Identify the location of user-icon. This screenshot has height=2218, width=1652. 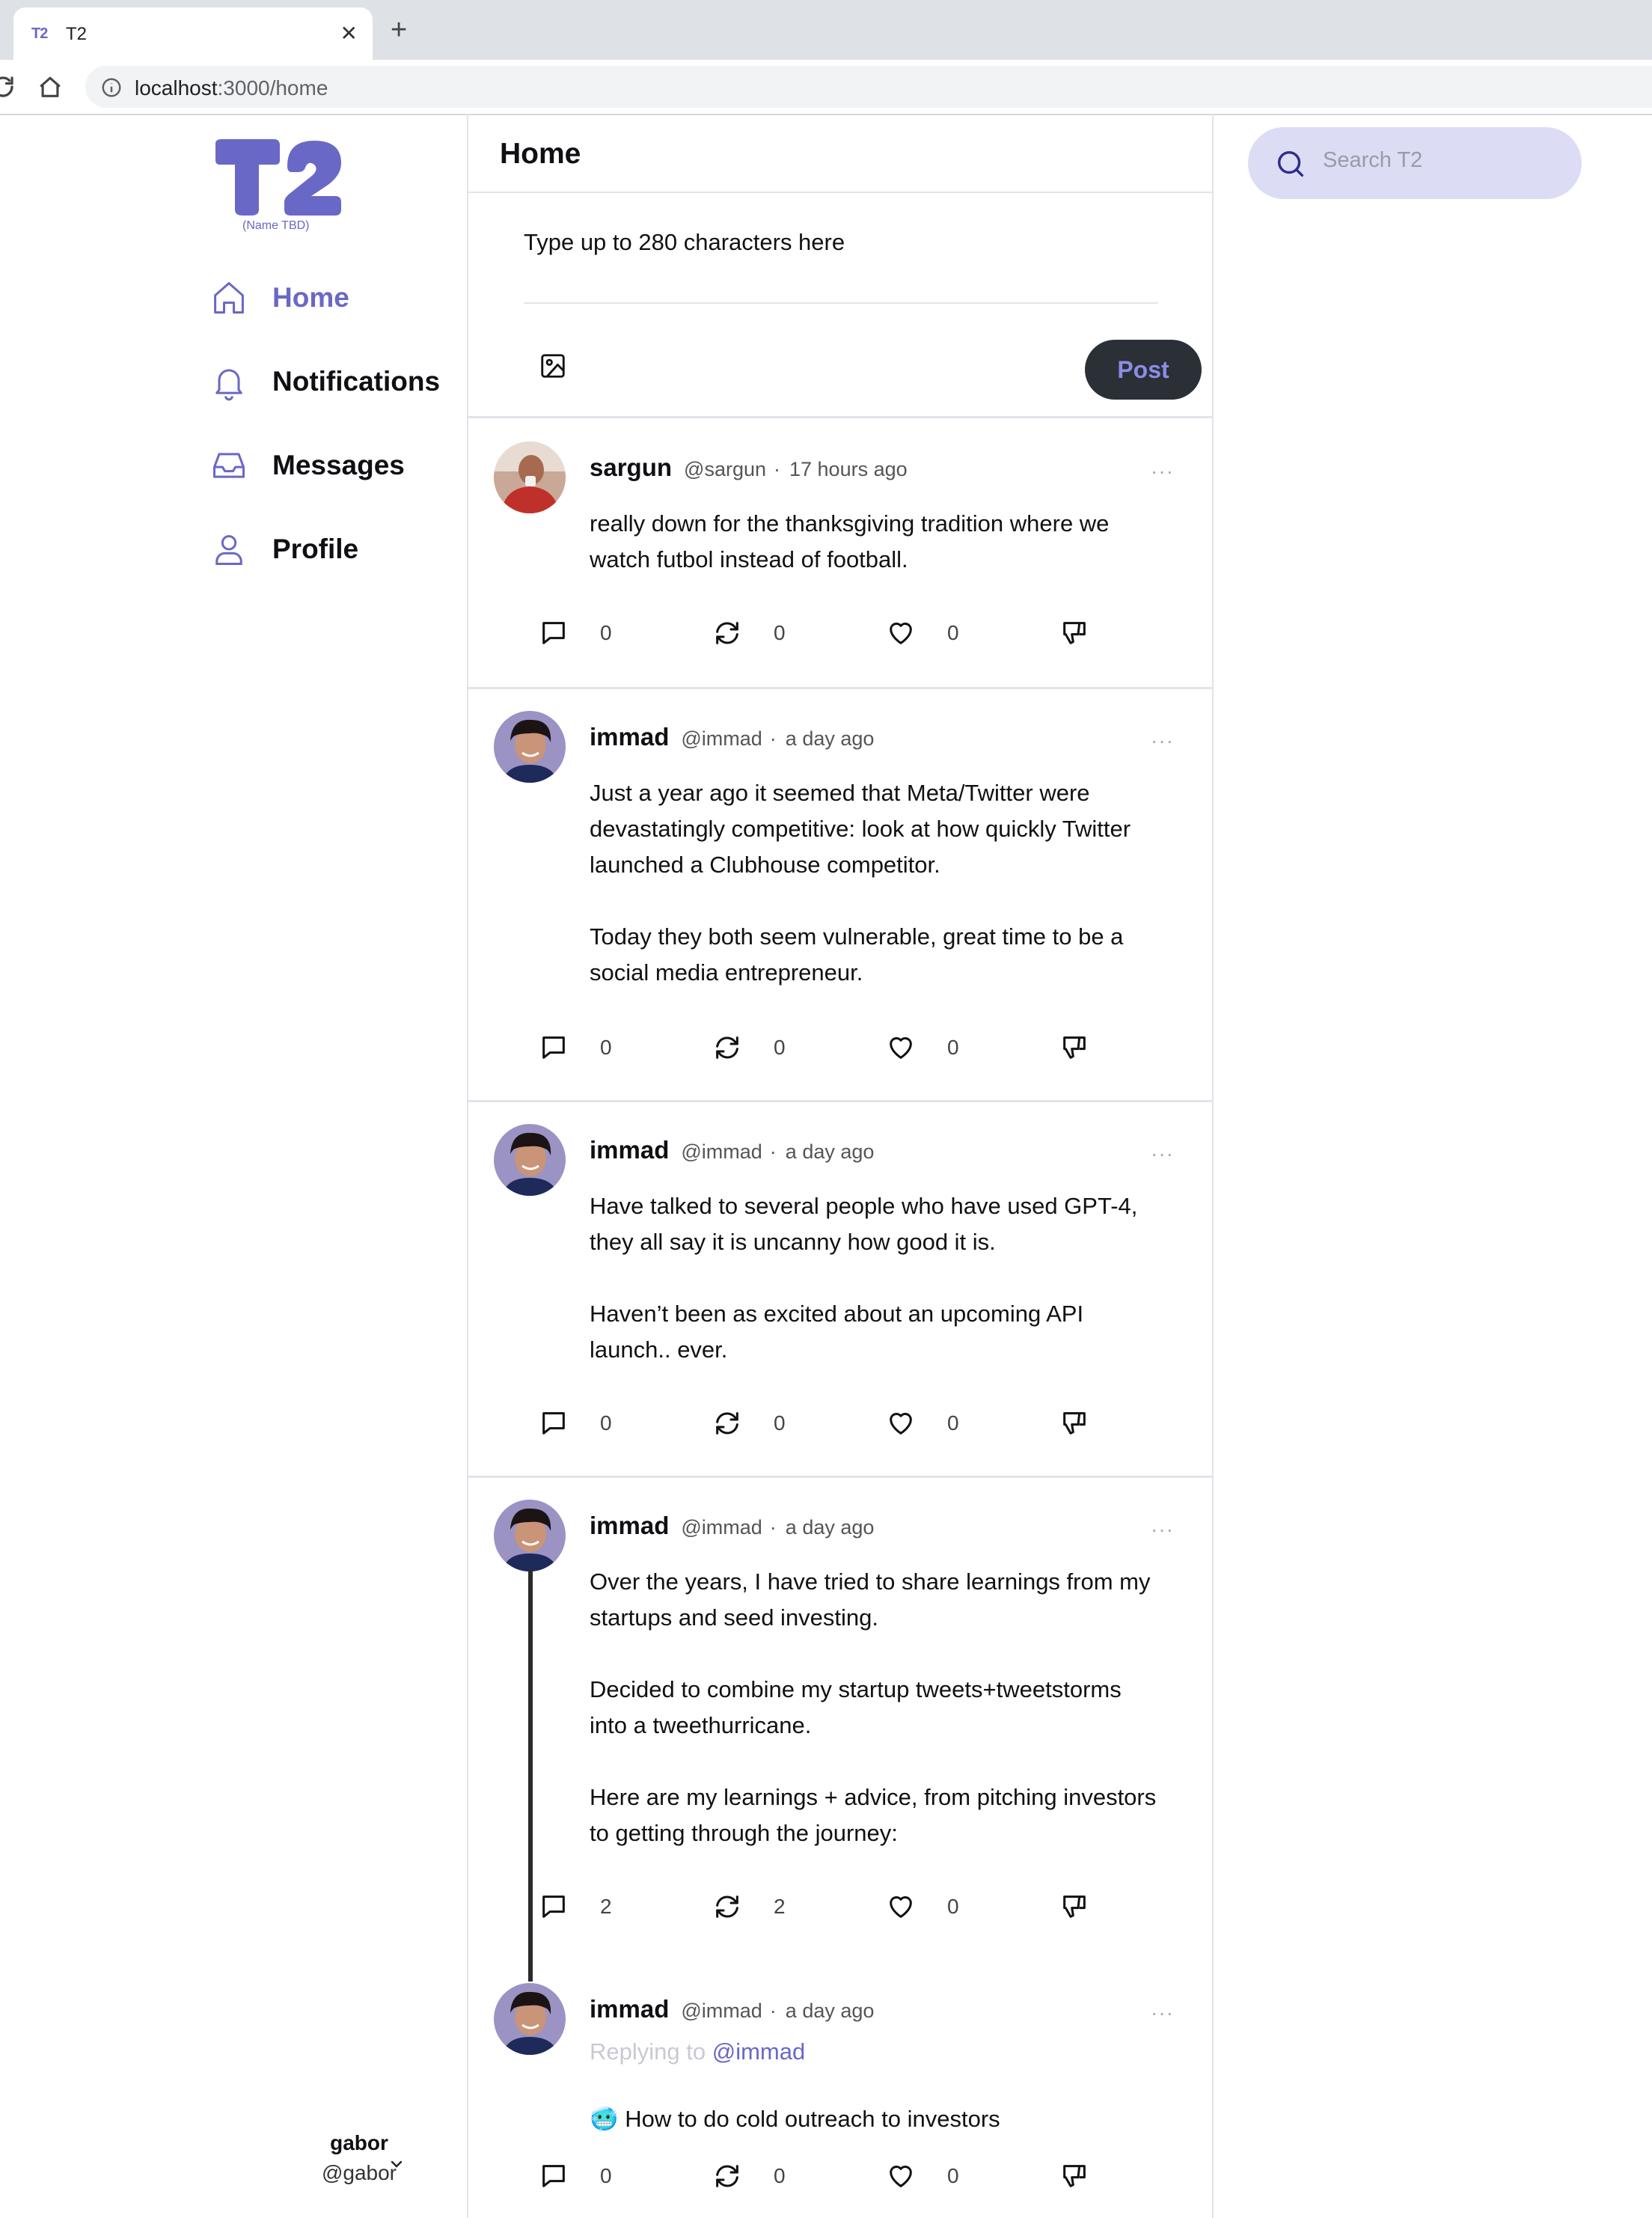
(228, 550).